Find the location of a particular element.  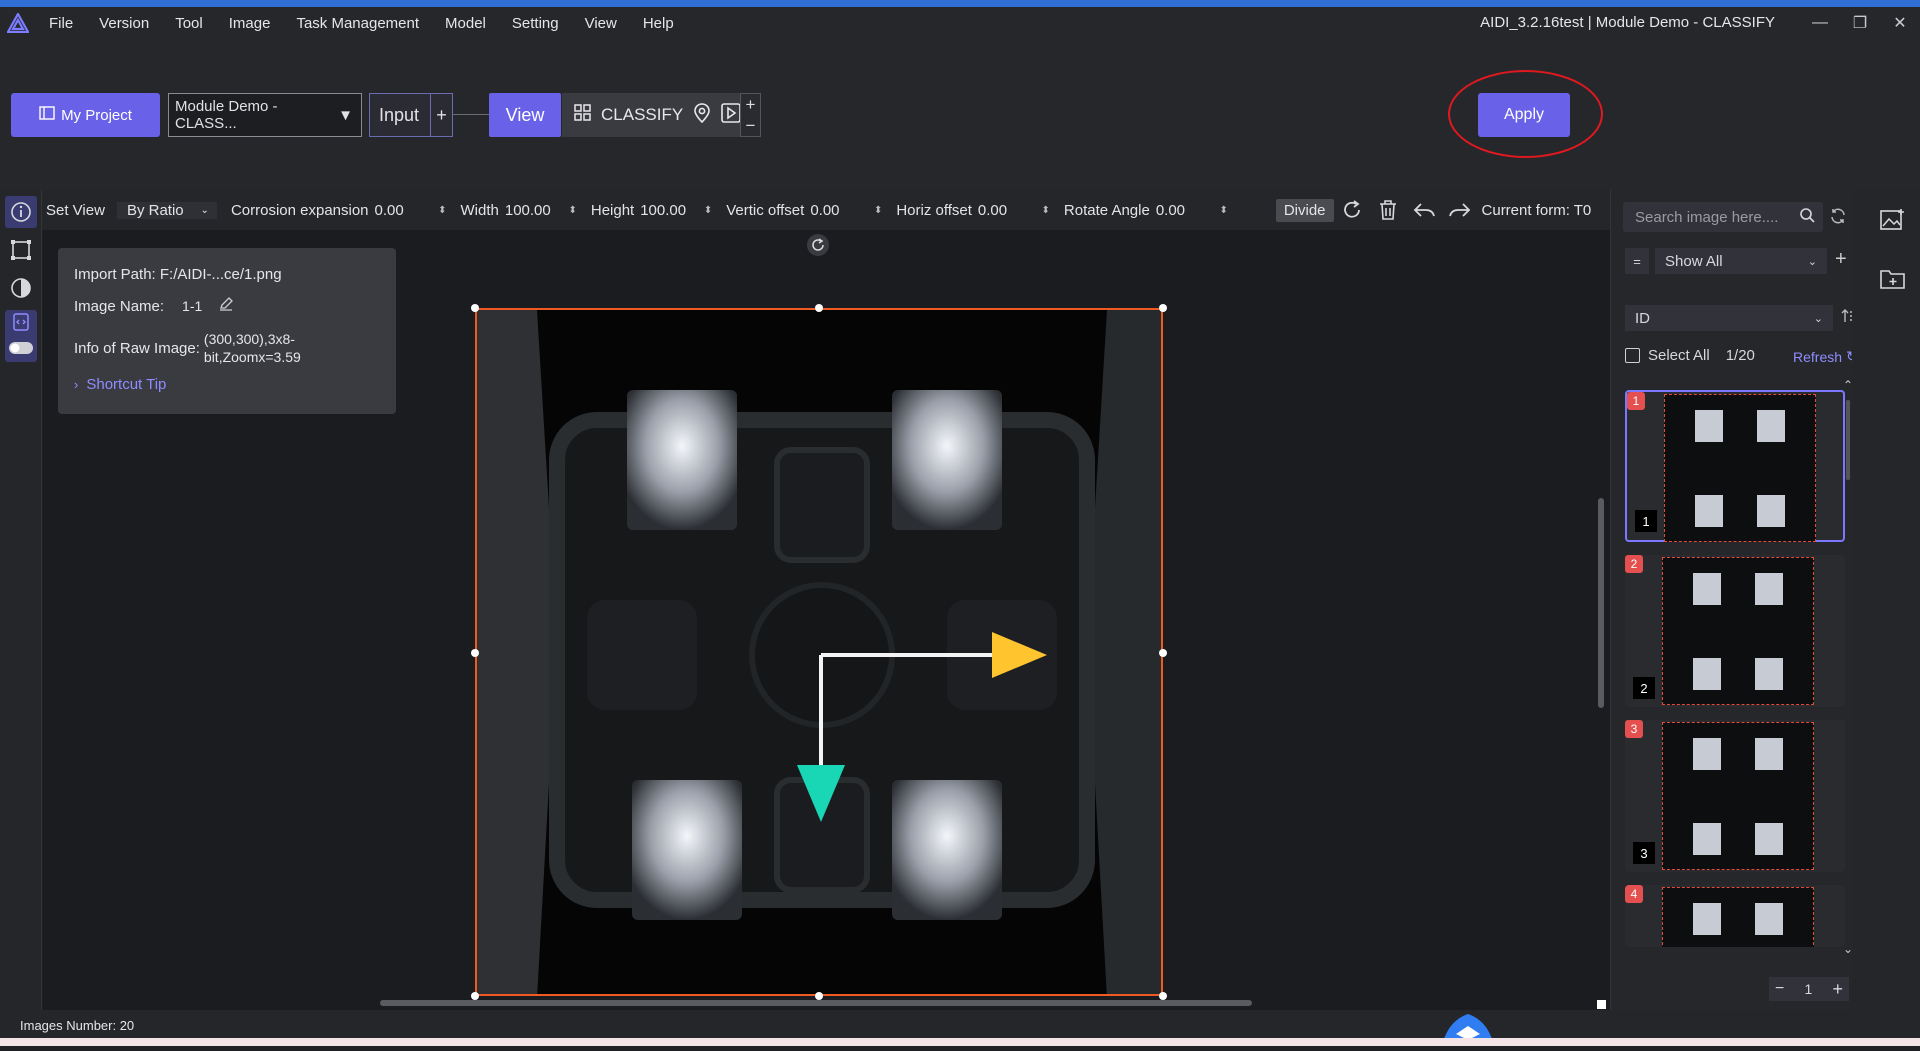

thumbnail-scrollbar is located at coordinates (1848, 440).